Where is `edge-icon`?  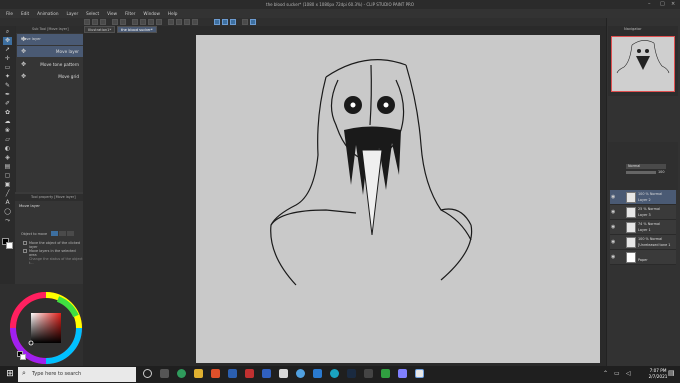 edge-icon is located at coordinates (181, 373).